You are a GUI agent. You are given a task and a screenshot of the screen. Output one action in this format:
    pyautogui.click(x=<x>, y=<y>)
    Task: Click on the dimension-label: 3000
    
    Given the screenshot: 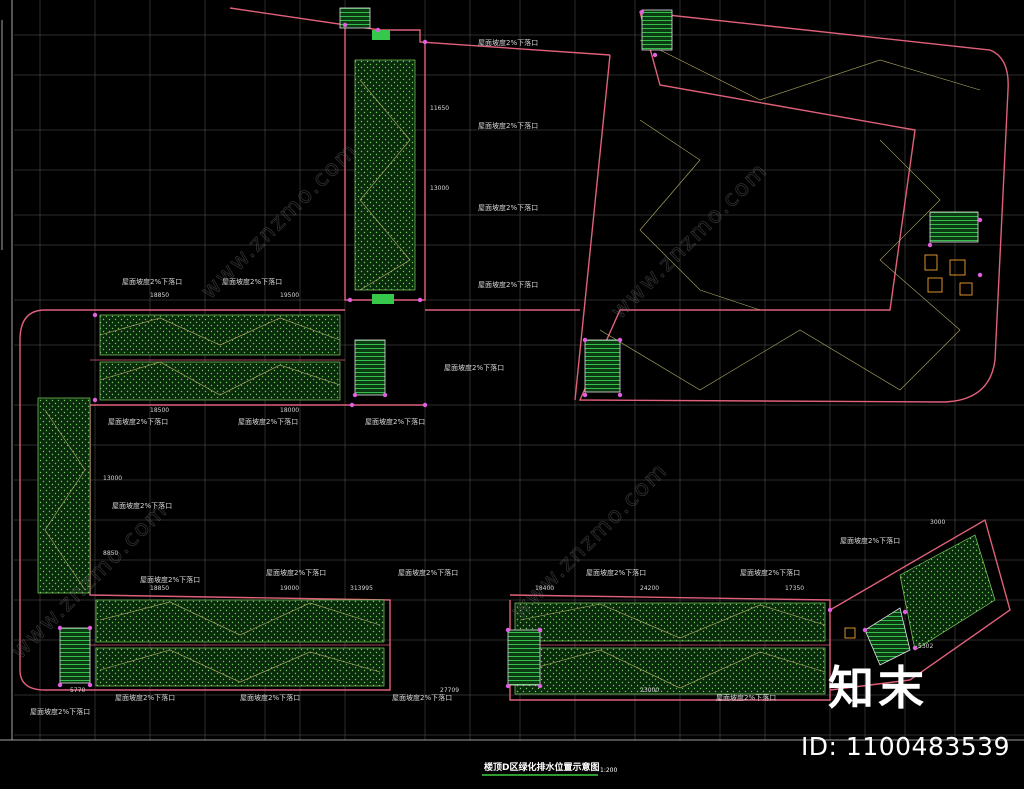 What is the action you would take?
    pyautogui.click(x=937, y=522)
    